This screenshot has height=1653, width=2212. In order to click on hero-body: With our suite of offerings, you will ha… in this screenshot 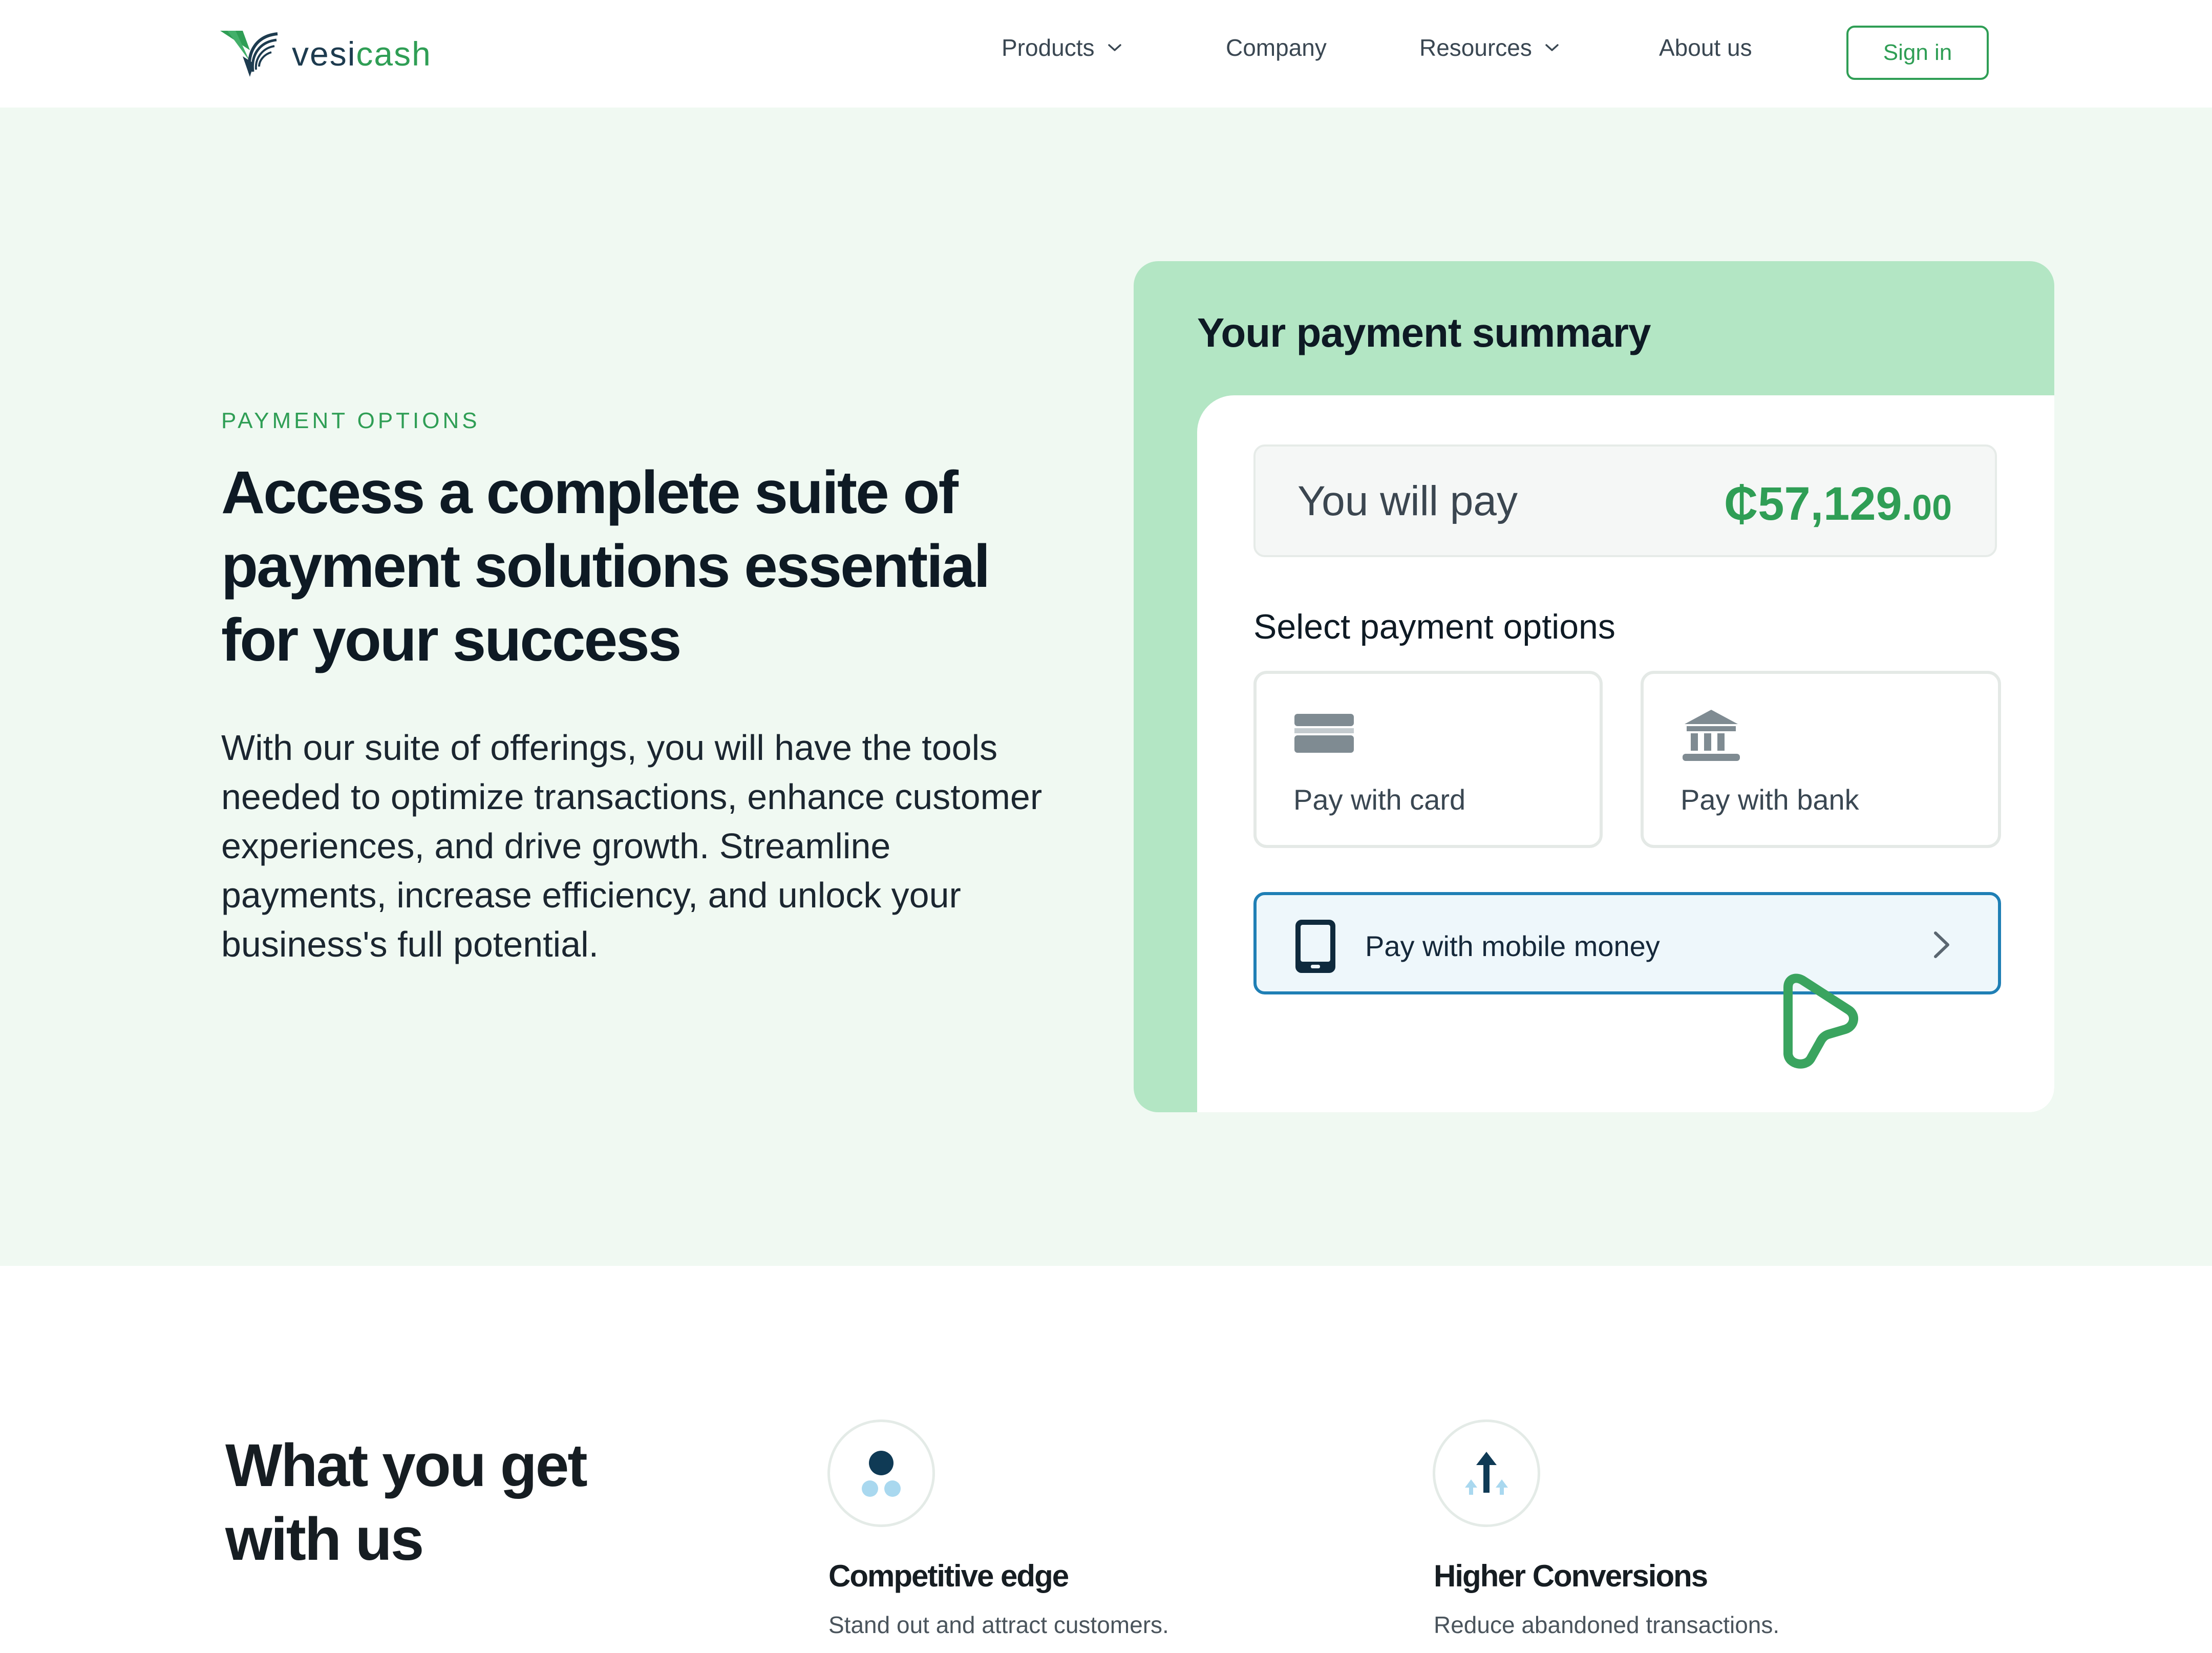, I will do `click(632, 846)`.